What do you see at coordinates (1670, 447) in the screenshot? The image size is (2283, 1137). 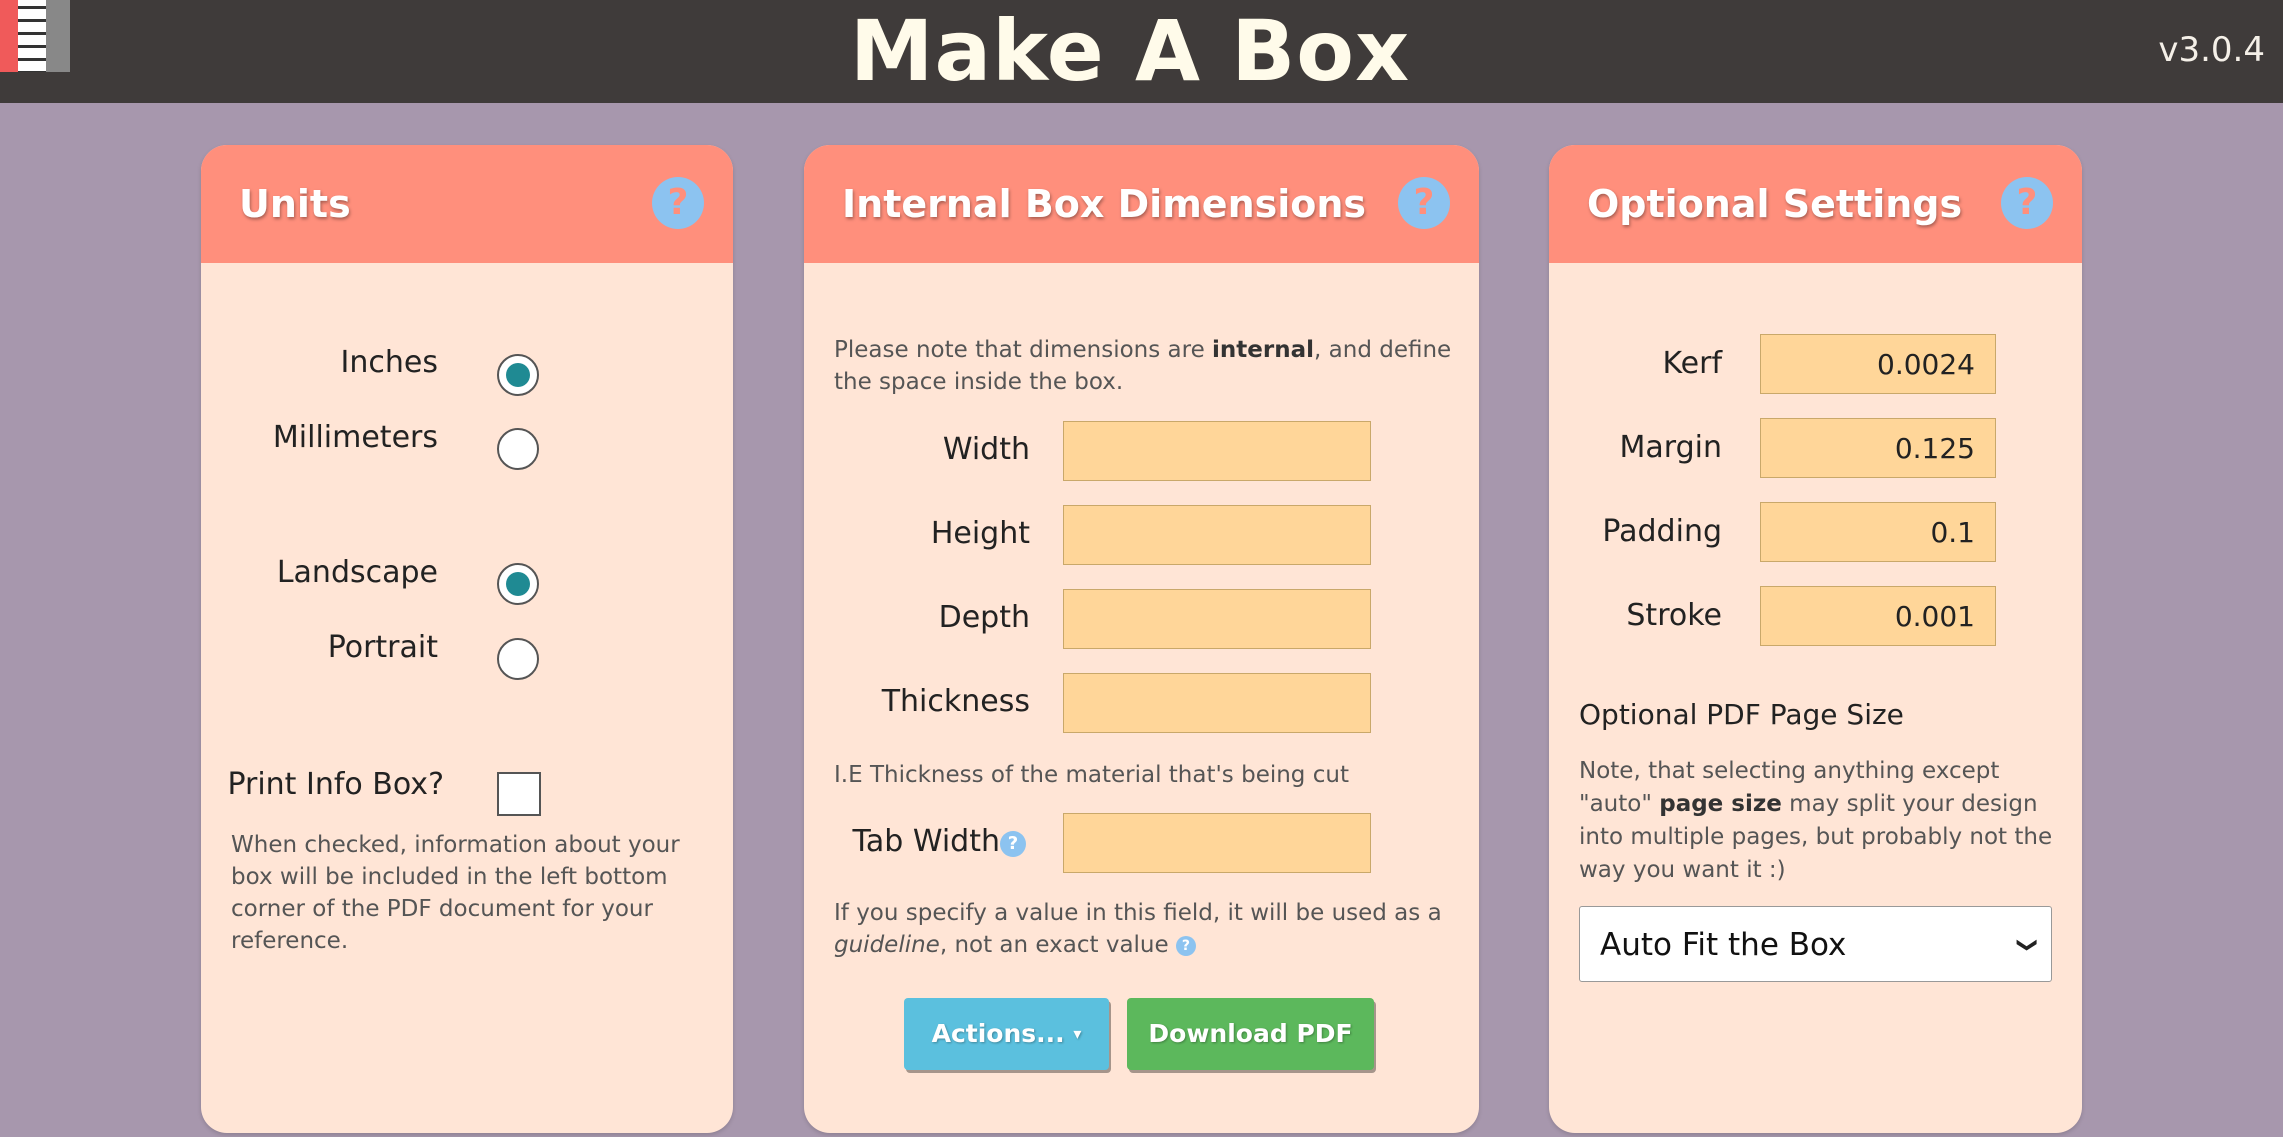 I see `margin-label: Margin` at bounding box center [1670, 447].